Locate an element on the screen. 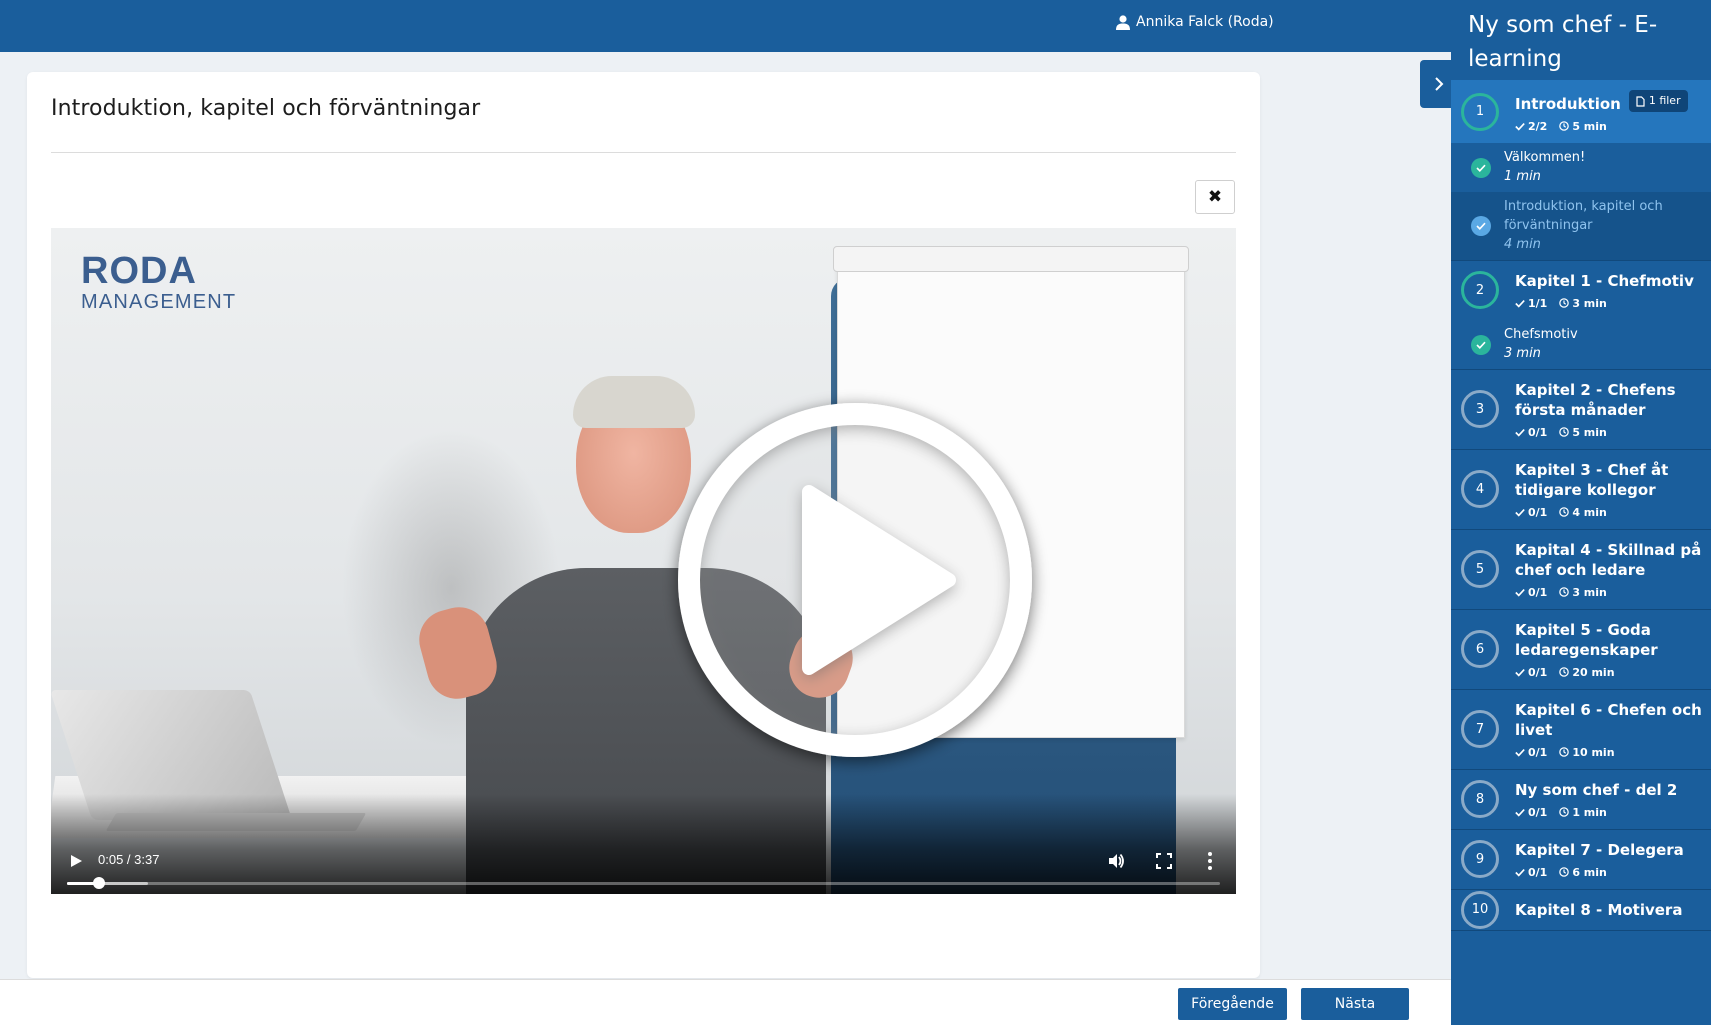 Image resolution: width=1711 pixels, height=1025 pixels. roda-logo: RODA MANAGEMENT is located at coordinates (158, 282).